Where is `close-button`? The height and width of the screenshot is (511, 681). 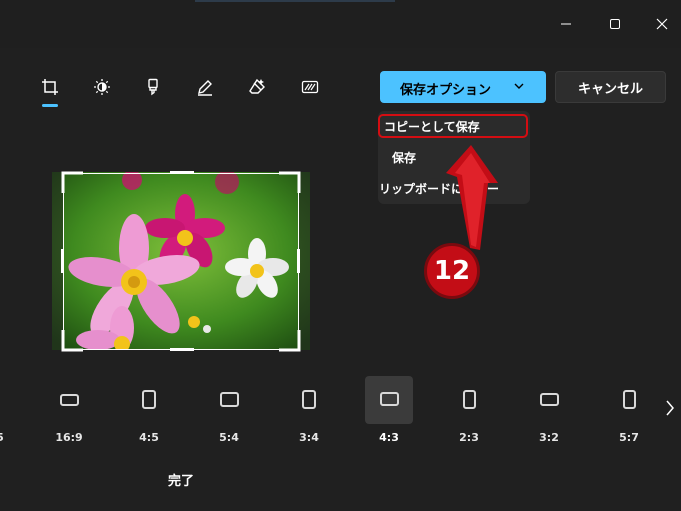
close-button is located at coordinates (662, 24).